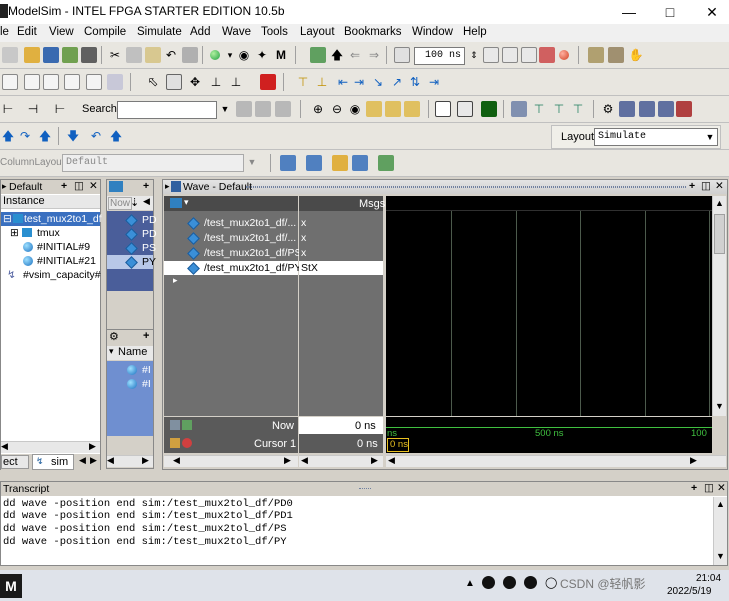 The width and height of the screenshot is (729, 601). What do you see at coordinates (195, 82) in the screenshot?
I see `move-icon: ✥` at bounding box center [195, 82].